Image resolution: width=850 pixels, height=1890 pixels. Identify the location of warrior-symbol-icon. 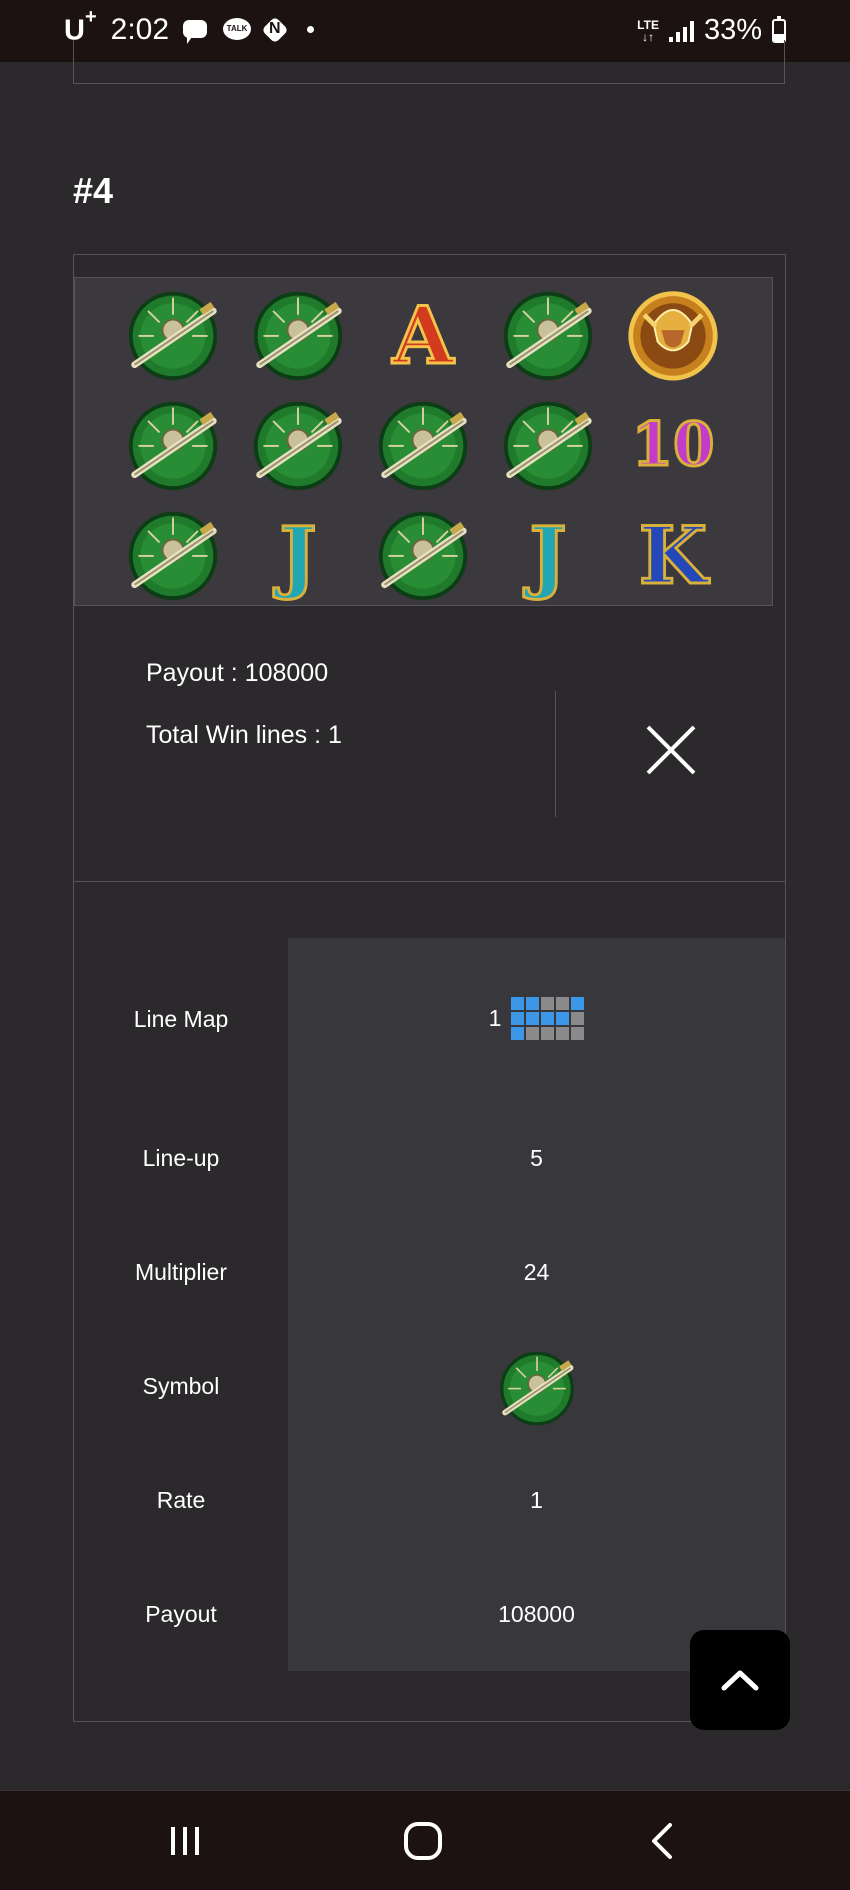
(673, 334).